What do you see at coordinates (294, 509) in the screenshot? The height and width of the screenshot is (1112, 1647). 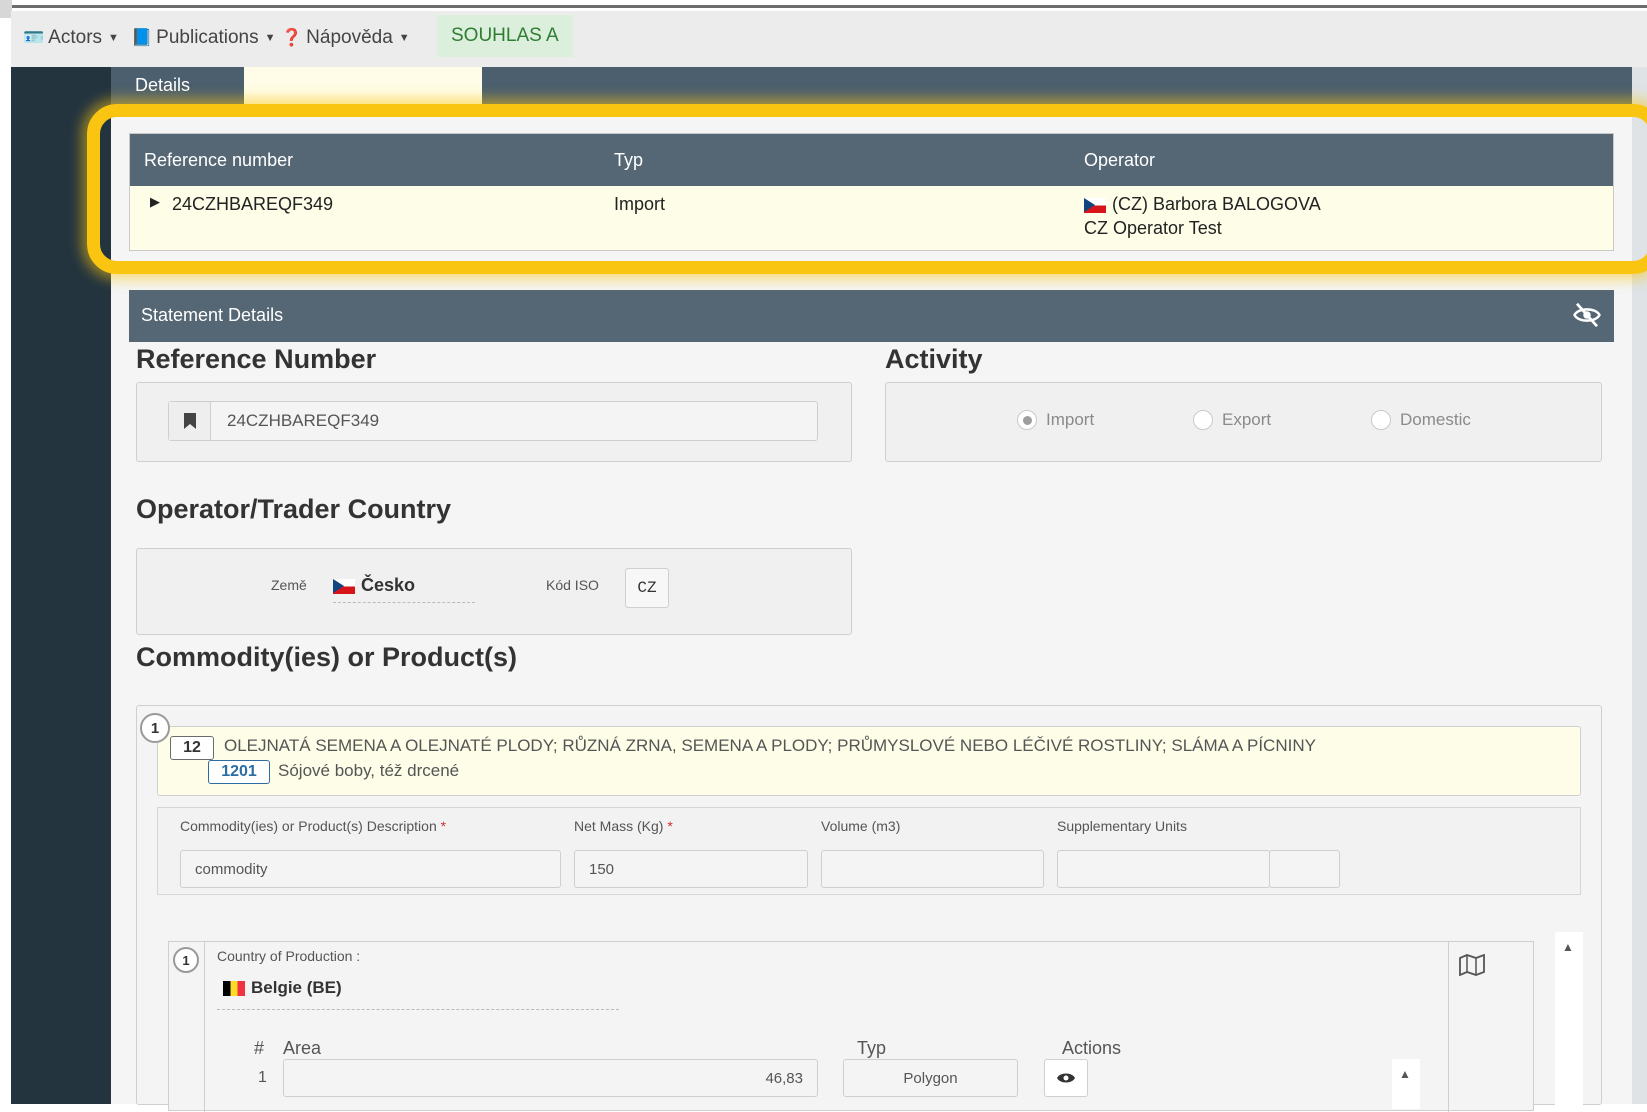 I see `operator-country-heading: Operator/Trader Country` at bounding box center [294, 509].